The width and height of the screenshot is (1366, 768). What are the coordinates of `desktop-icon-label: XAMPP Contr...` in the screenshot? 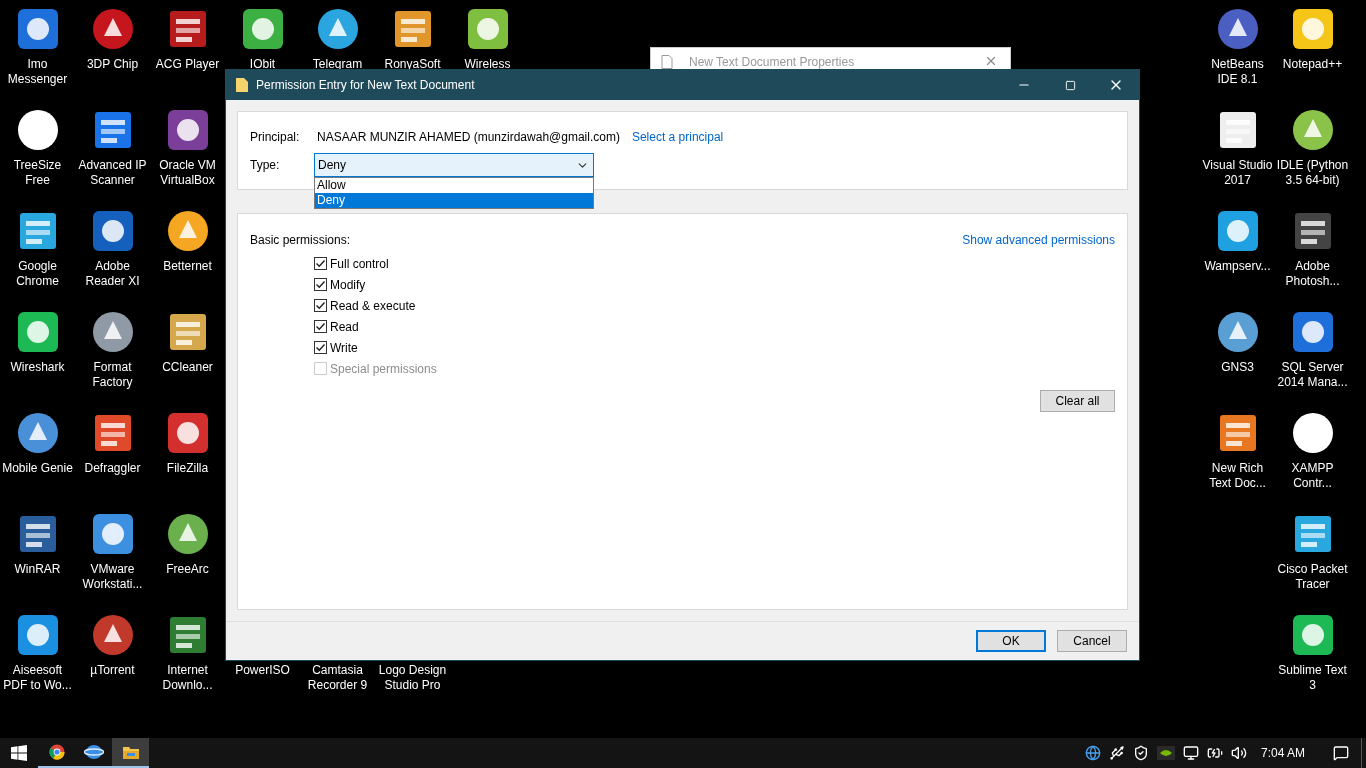 It's located at (1312, 476).